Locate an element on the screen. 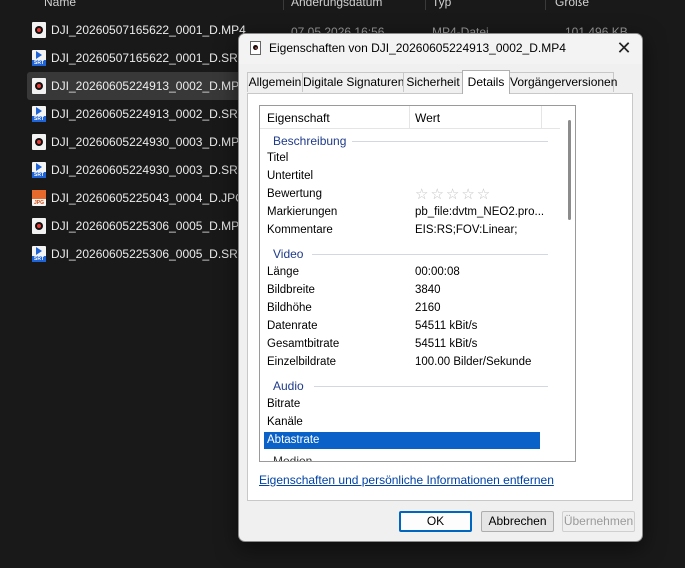  file-row: SRT DJI_20260605225306_0005_D.SRT is located at coordinates (136, 254).